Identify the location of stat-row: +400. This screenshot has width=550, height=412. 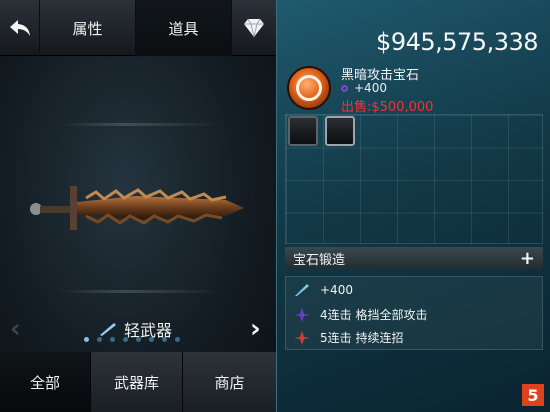
(323, 290).